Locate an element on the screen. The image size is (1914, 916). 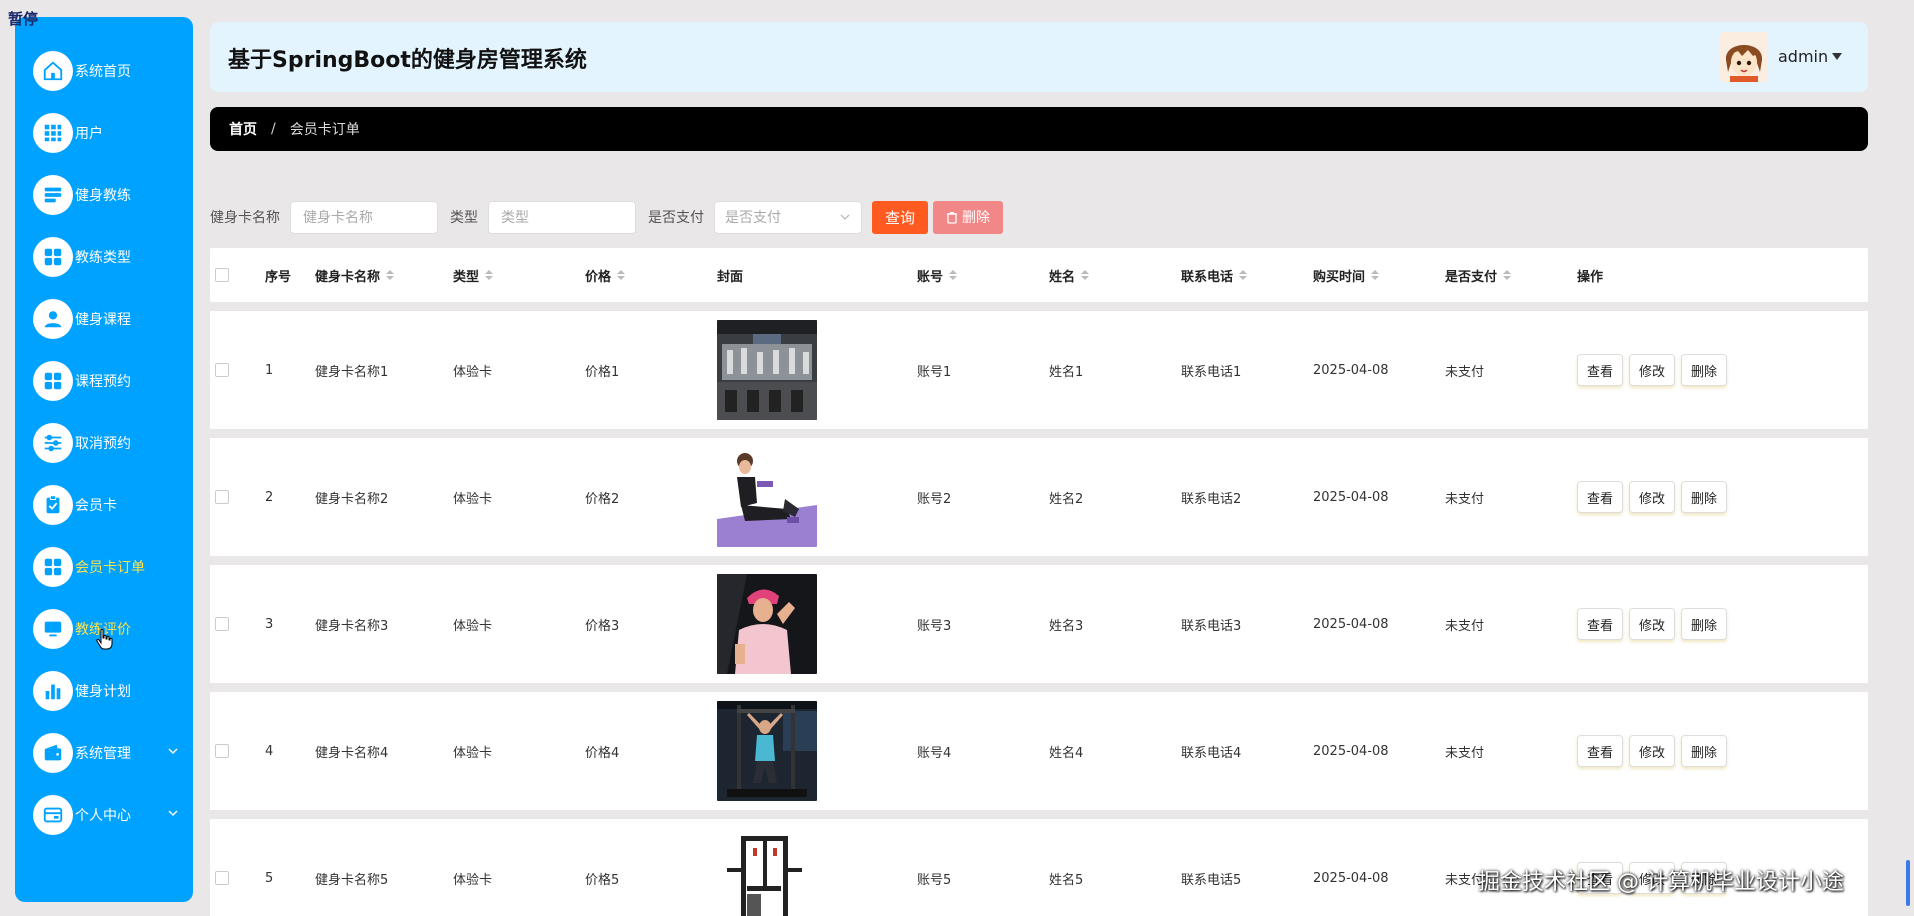
user-name: admin is located at coordinates (1803, 56).